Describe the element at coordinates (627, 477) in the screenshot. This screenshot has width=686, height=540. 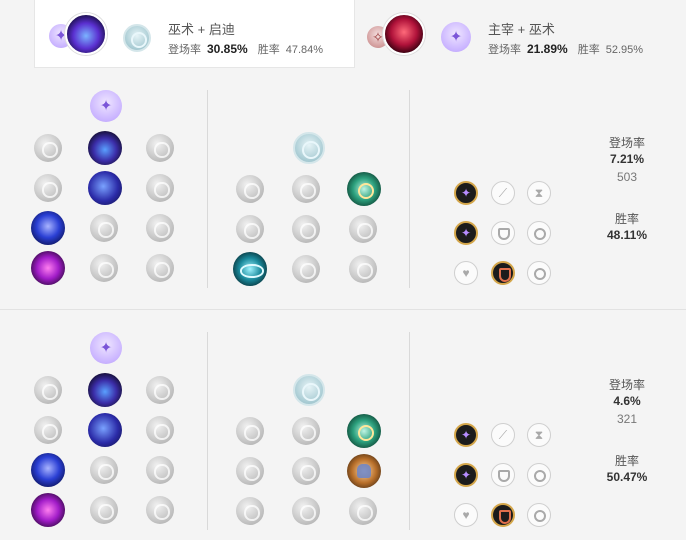
I see `win-rate-value: 50.47%` at that location.